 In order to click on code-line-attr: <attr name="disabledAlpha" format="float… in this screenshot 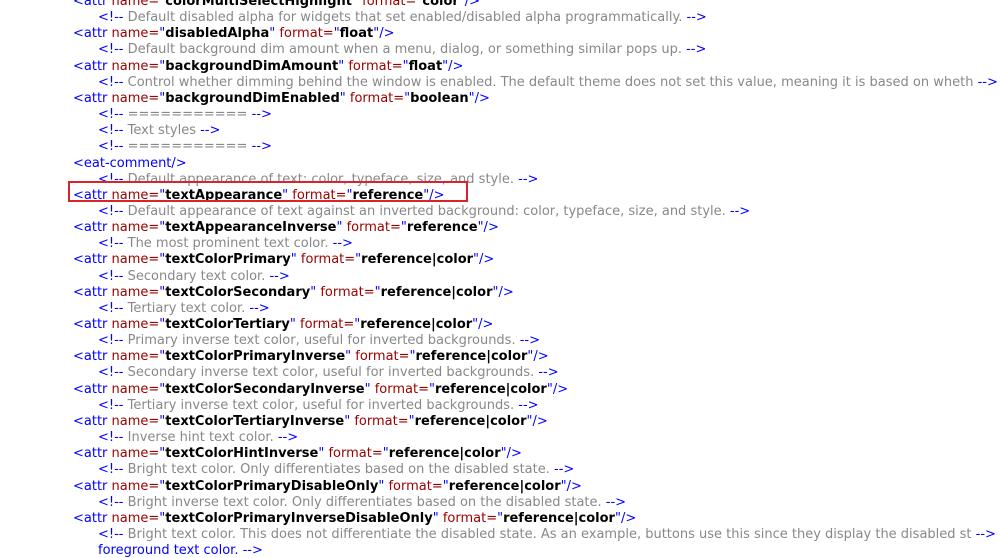, I will do `click(234, 34)`.